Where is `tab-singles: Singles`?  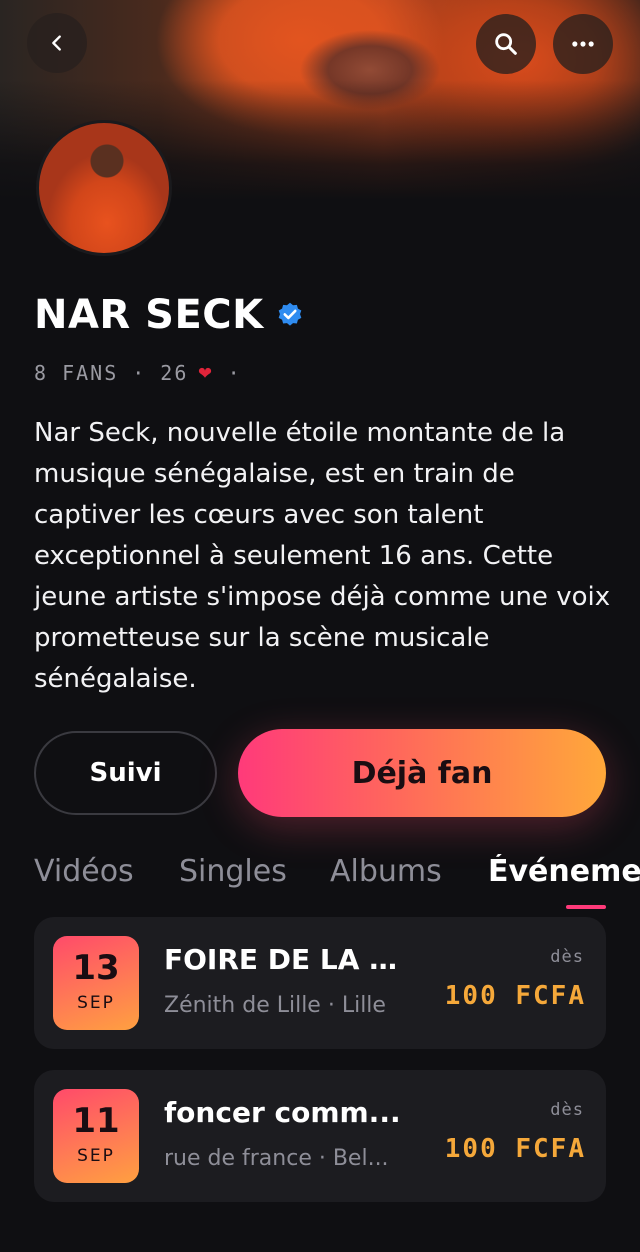 tab-singles: Singles is located at coordinates (233, 871).